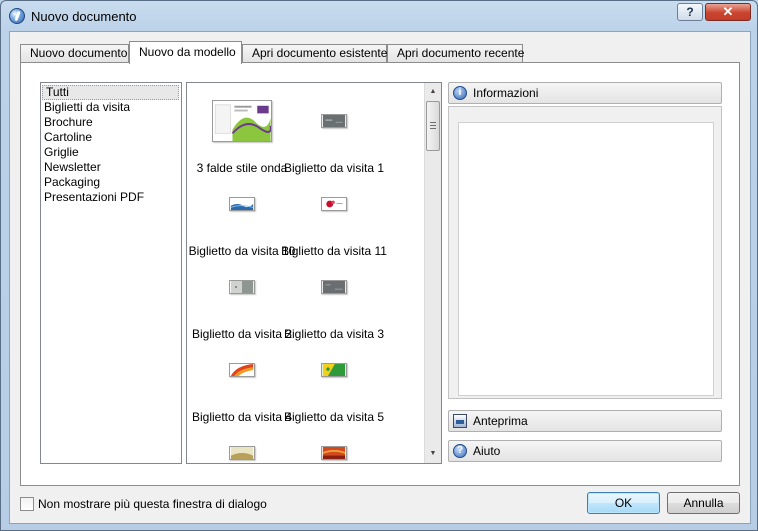 The width and height of the screenshot is (758, 531). I want to click on category-item-biglietti-da-visita: Biglietti da visita, so click(111, 107).